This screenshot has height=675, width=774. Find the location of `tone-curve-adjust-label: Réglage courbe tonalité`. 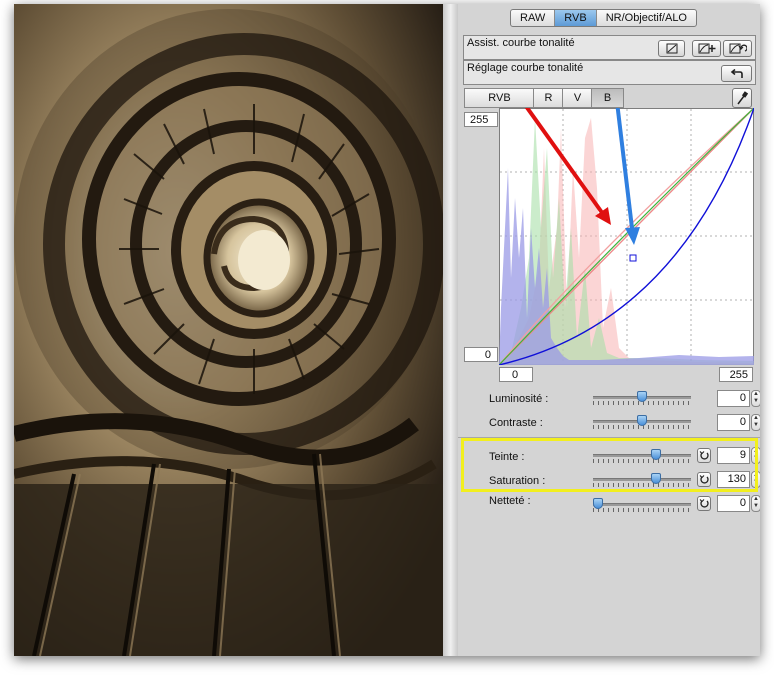

tone-curve-adjust-label: Réglage courbe tonalité is located at coordinates (525, 68).